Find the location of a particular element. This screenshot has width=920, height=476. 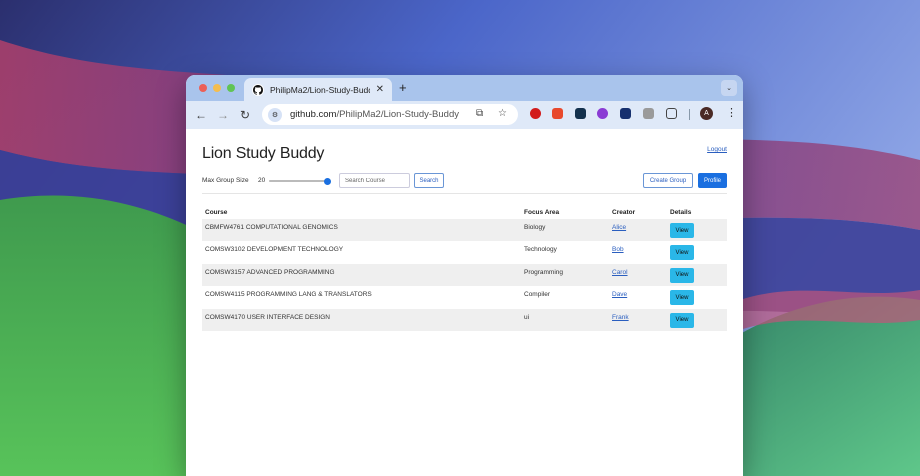

create-group-button: Create Group is located at coordinates (668, 180).